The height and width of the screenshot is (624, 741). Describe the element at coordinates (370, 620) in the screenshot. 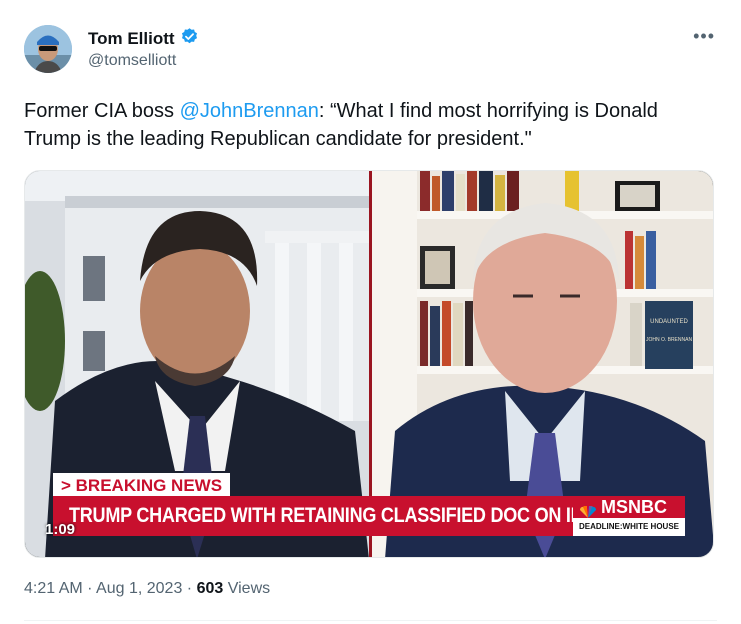

I see `divider` at that location.